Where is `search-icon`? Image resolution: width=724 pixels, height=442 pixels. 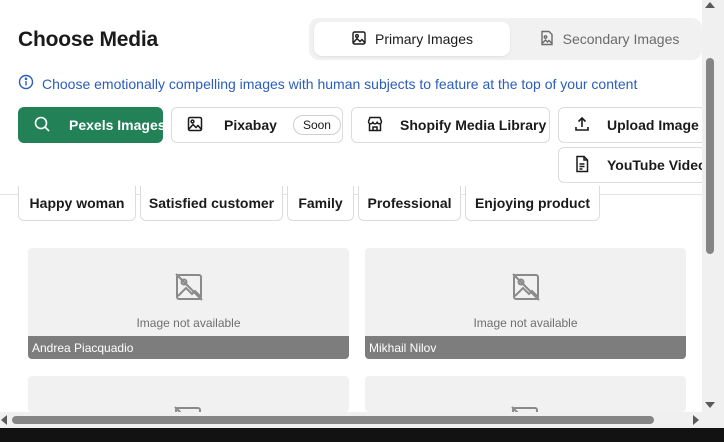
search-icon is located at coordinates (42, 125).